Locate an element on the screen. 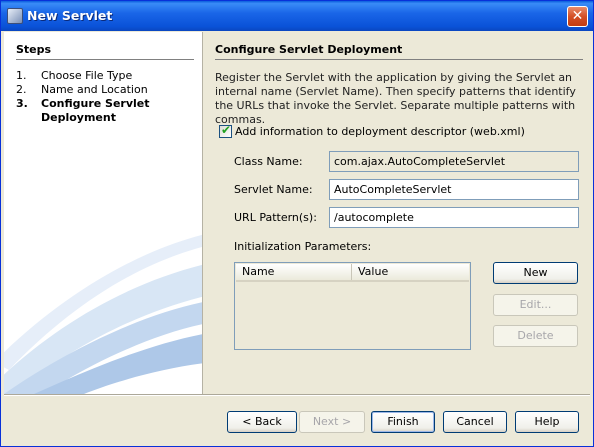 The height and width of the screenshot is (447, 594). checkmark-icon: ✔ is located at coordinates (226, 130).